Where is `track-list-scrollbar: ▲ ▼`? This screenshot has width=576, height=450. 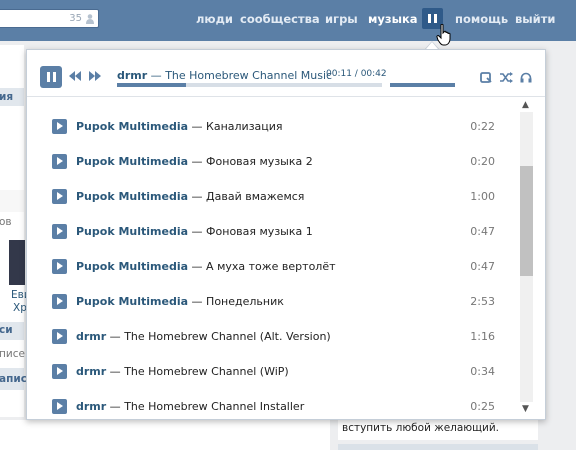
track-list-scrollbar: ▲ ▼ is located at coordinates (525, 257).